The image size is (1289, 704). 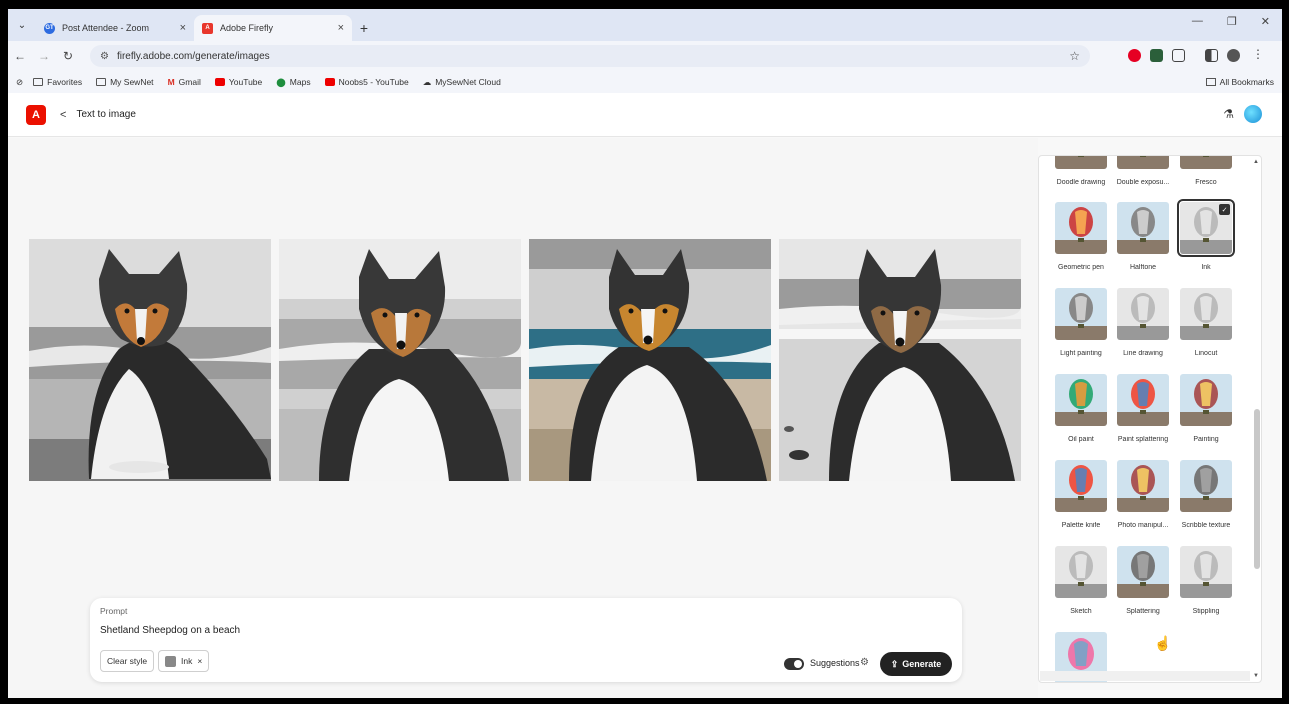 What do you see at coordinates (22, 25) in the screenshot?
I see `tab-search-button: ⌄` at bounding box center [22, 25].